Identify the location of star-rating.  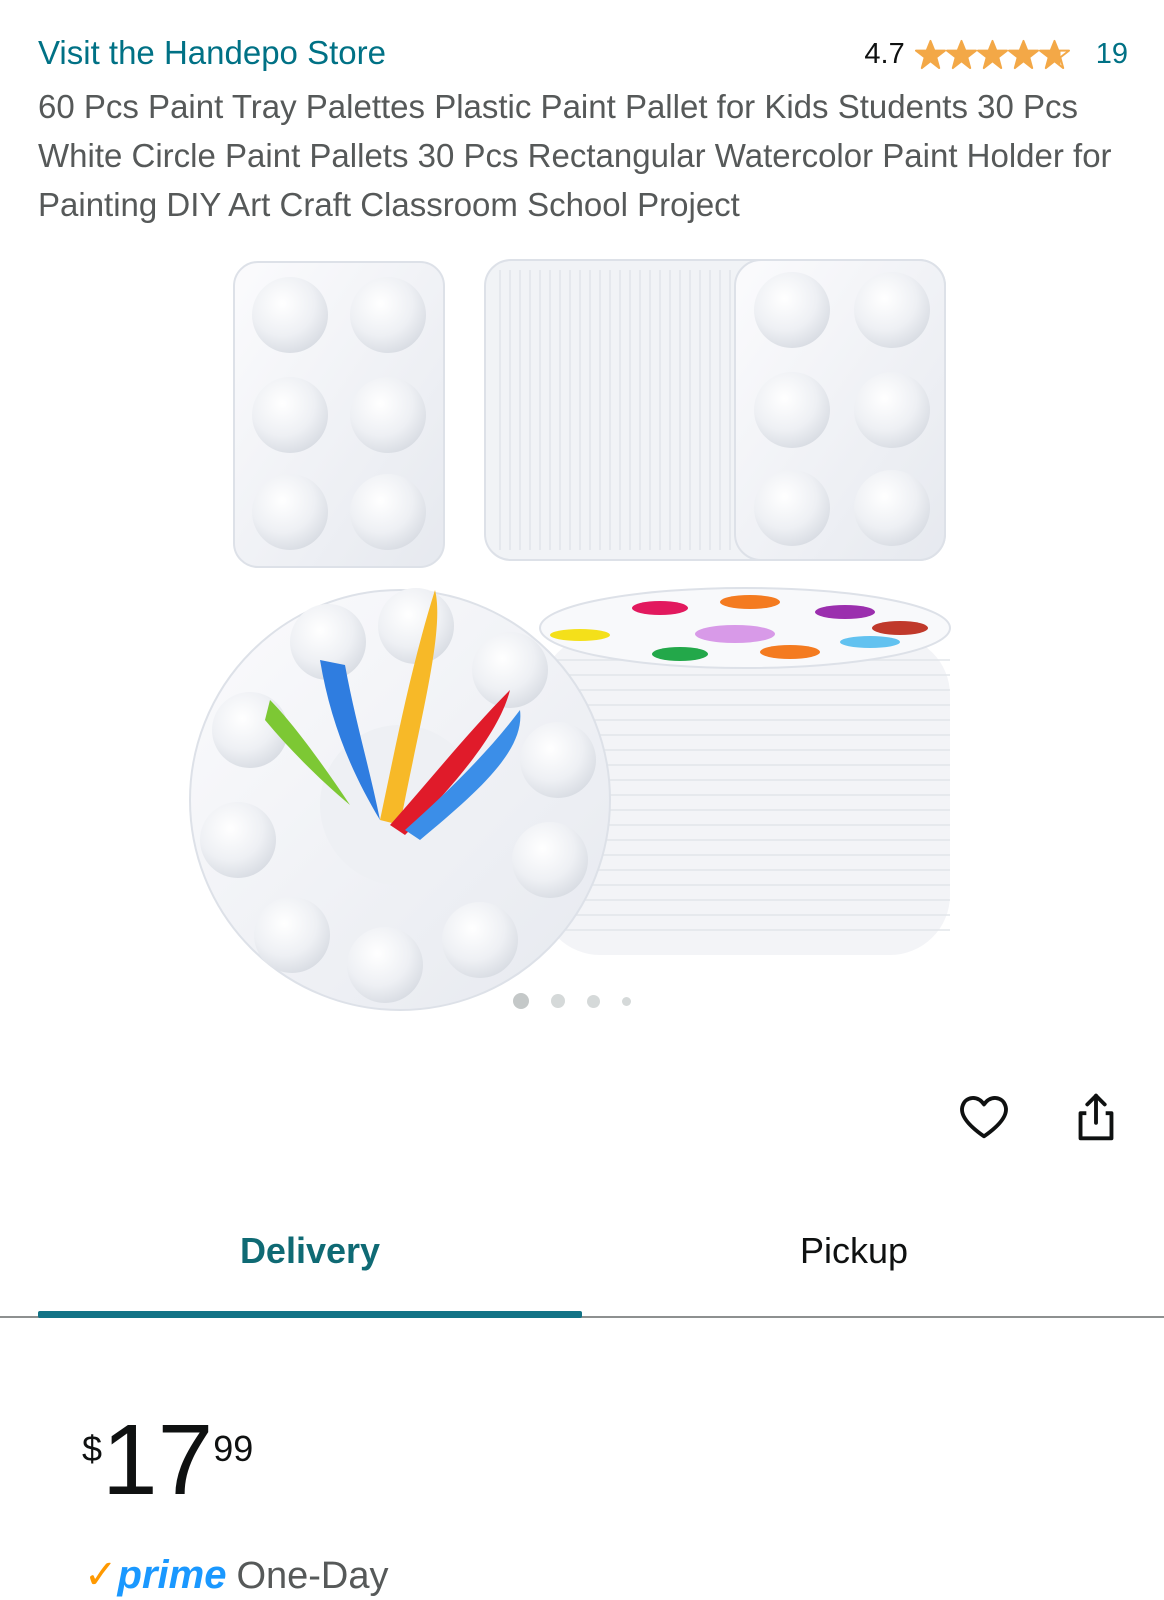
(992, 54).